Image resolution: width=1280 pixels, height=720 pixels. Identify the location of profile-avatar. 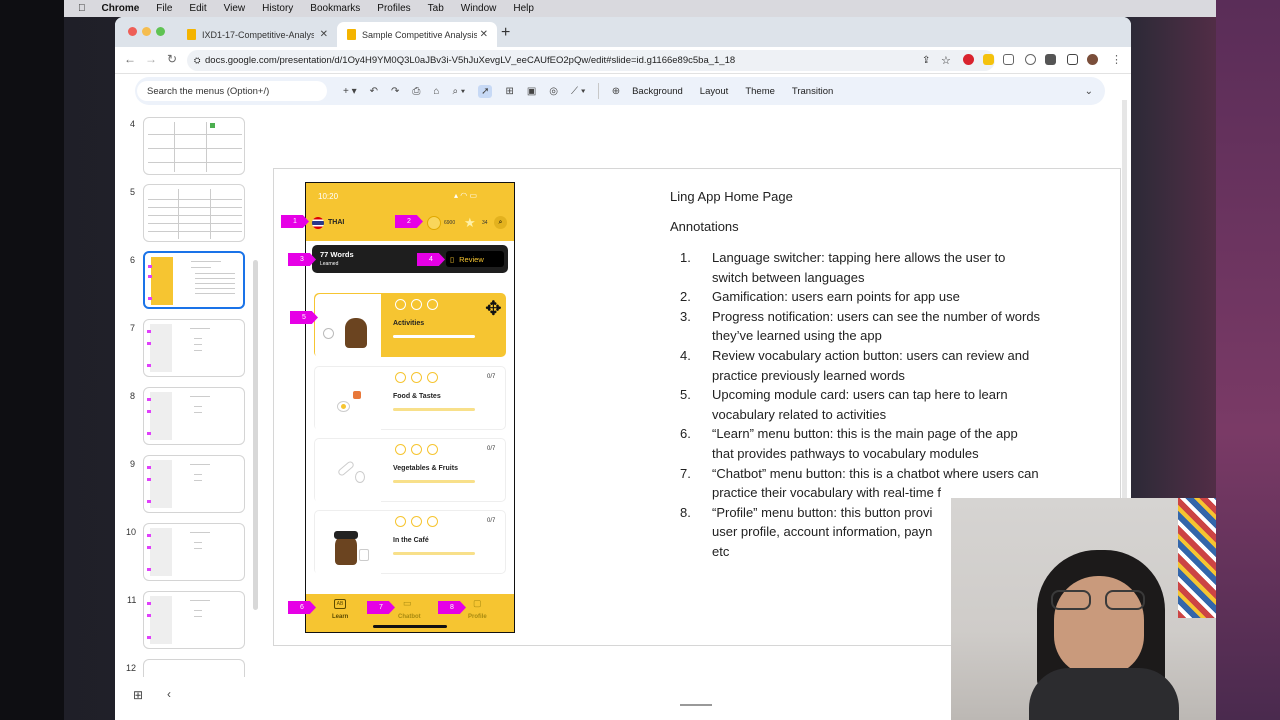
(1092, 59).